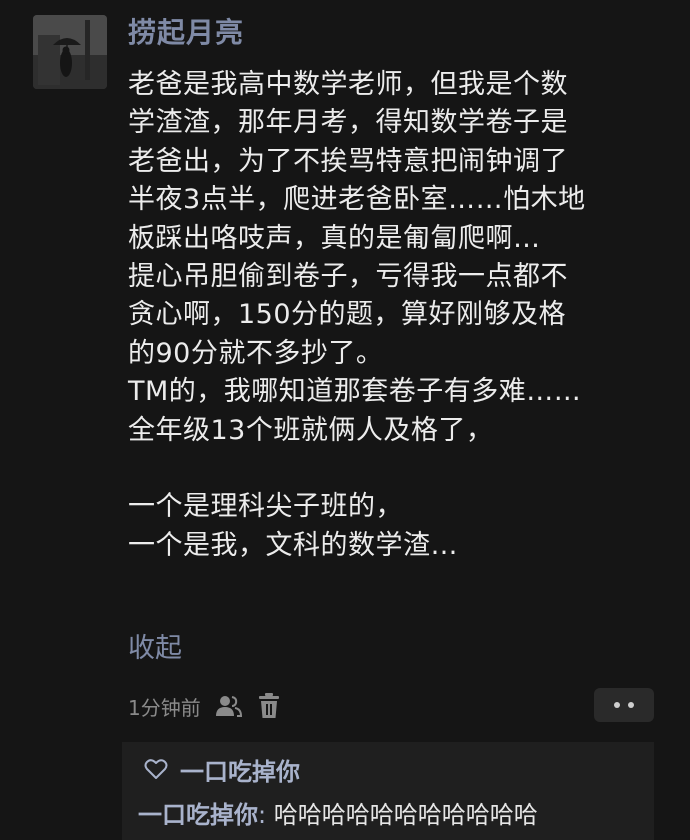 This screenshot has width=690, height=840. What do you see at coordinates (347, 315) in the screenshot?
I see `post-content-line: 贪心啊，150分的题，算好刚够及格` at bounding box center [347, 315].